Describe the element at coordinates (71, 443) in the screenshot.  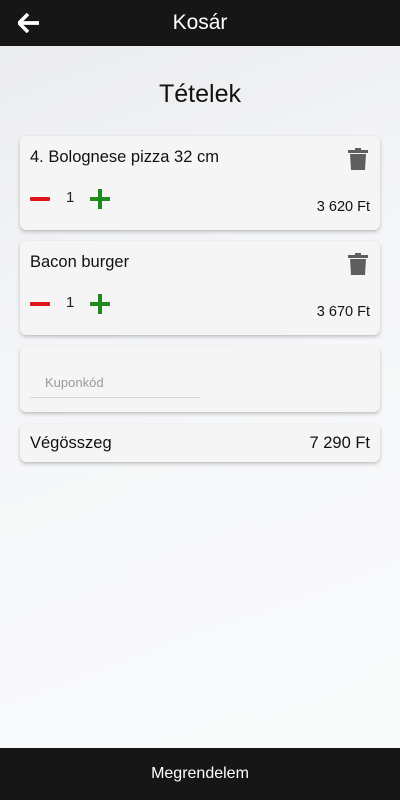
I see `total-label: Végösszeg` at that location.